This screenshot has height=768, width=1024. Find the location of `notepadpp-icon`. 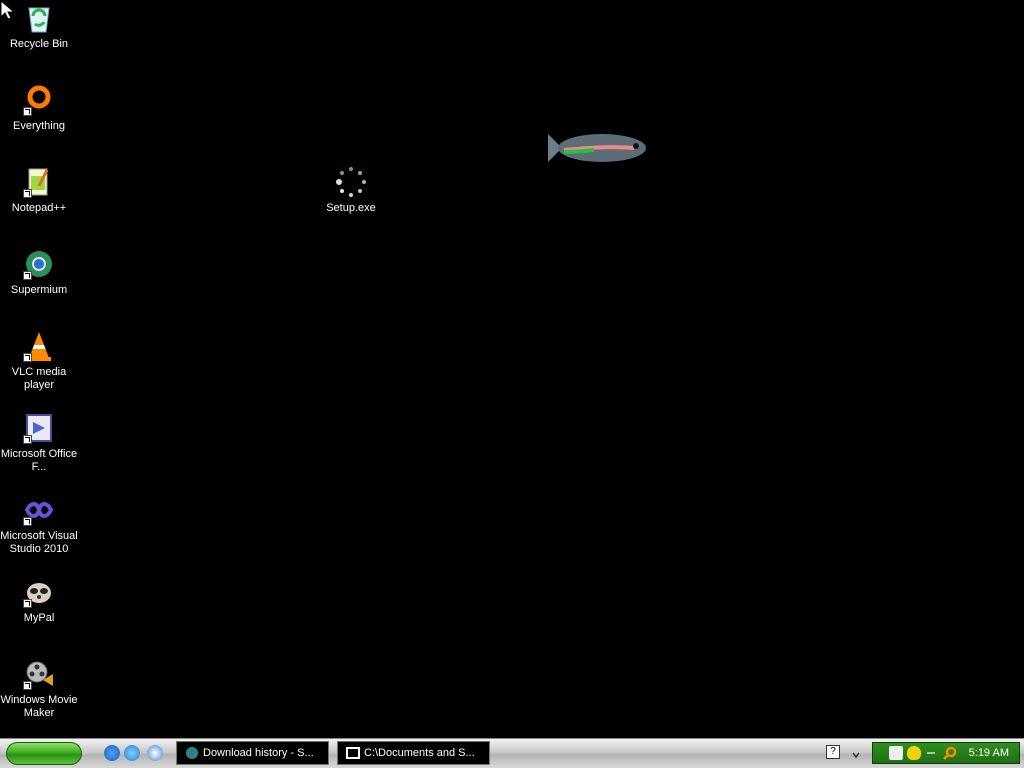

notepadpp-icon is located at coordinates (39, 182).